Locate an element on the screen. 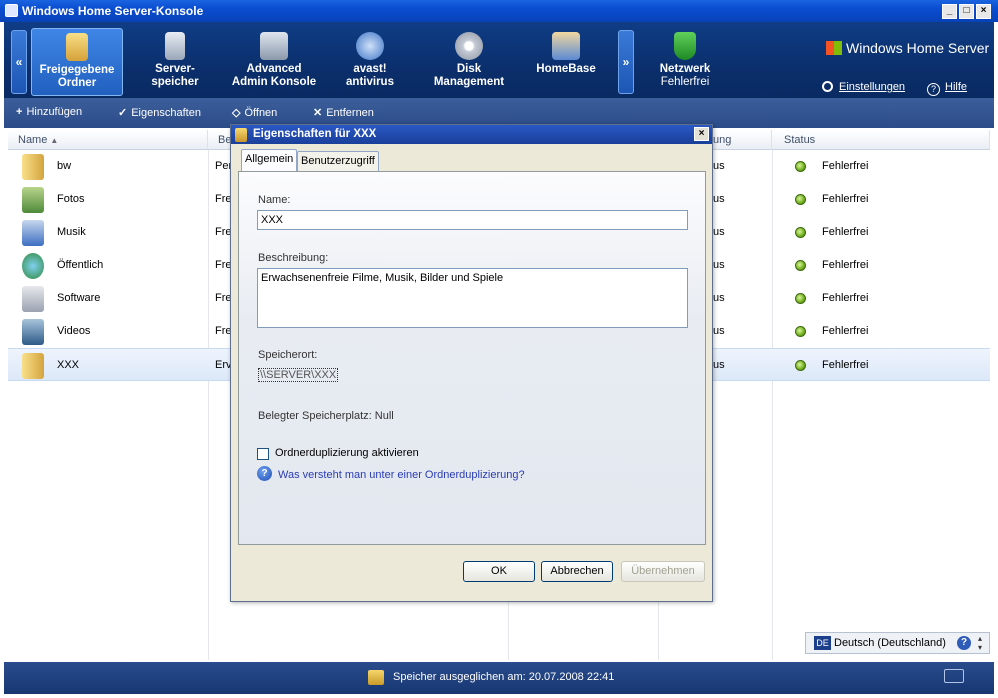 The width and height of the screenshot is (998, 698). help-link: ? Hilfe is located at coordinates (947, 88).